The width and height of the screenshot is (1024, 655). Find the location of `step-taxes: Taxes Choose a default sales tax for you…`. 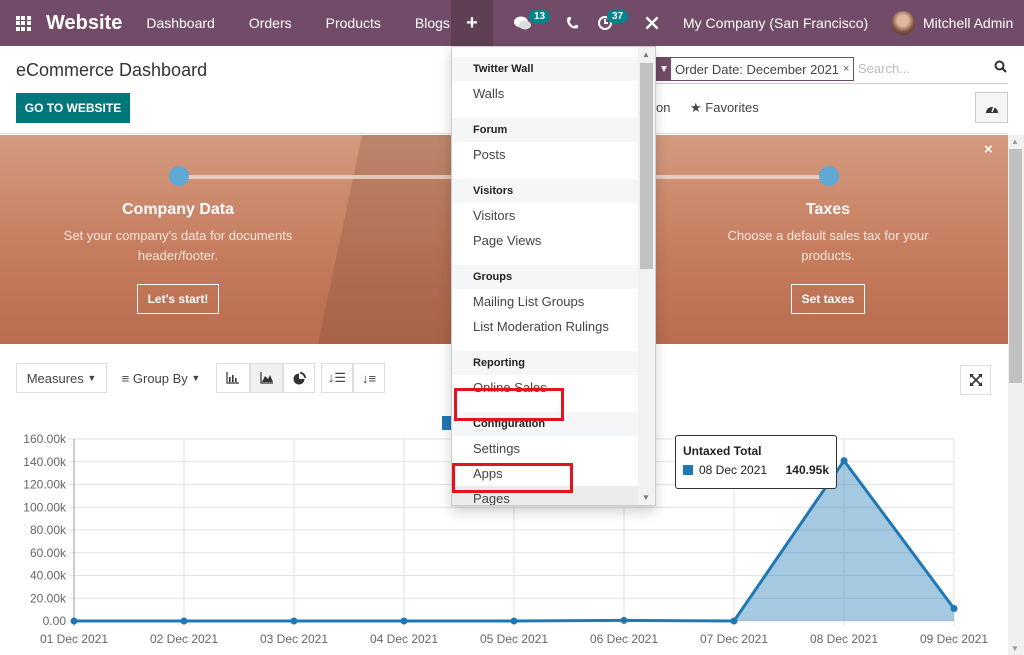

step-taxes: Taxes Choose a default sales tax for you… is located at coordinates (828, 257).